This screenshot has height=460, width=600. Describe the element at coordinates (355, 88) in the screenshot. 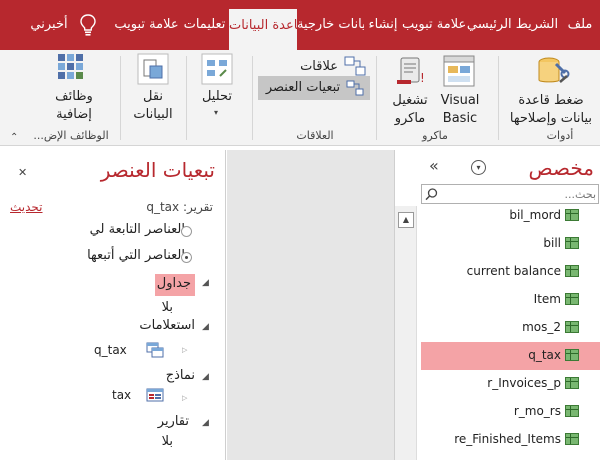

I see `object-dependencies-icon` at that location.